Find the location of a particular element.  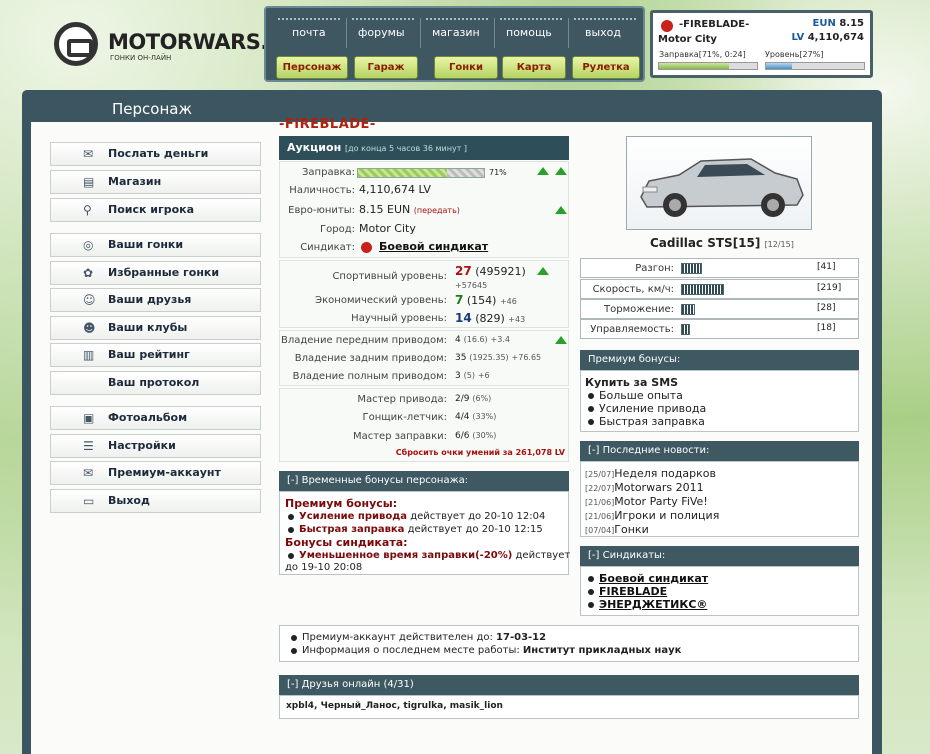

menu-label: Поиск игрока is located at coordinates (151, 209).